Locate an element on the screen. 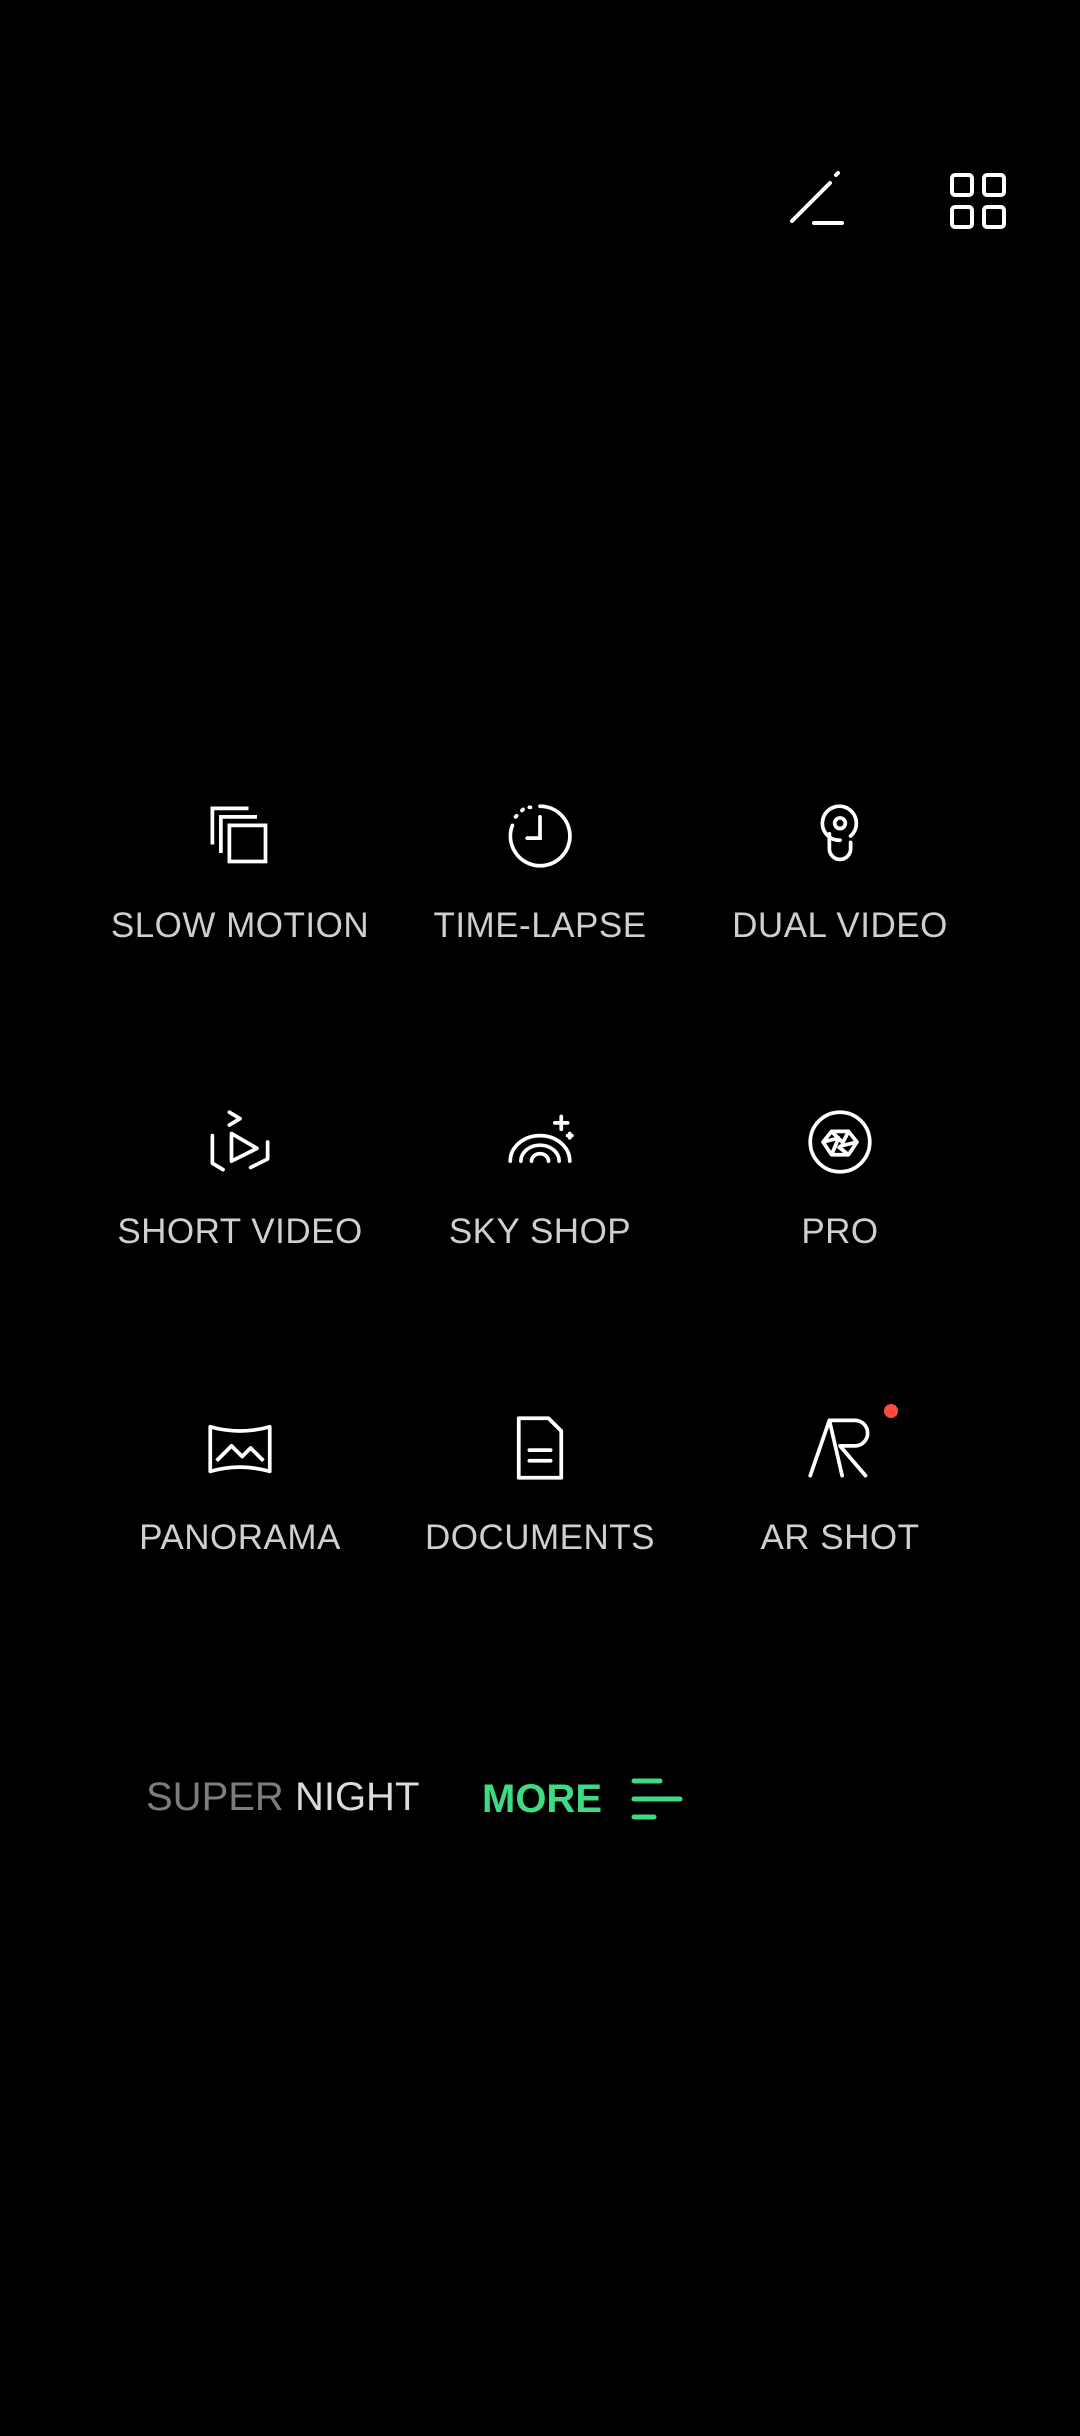  mode-label: DOCUMENTS is located at coordinates (540, 1537).